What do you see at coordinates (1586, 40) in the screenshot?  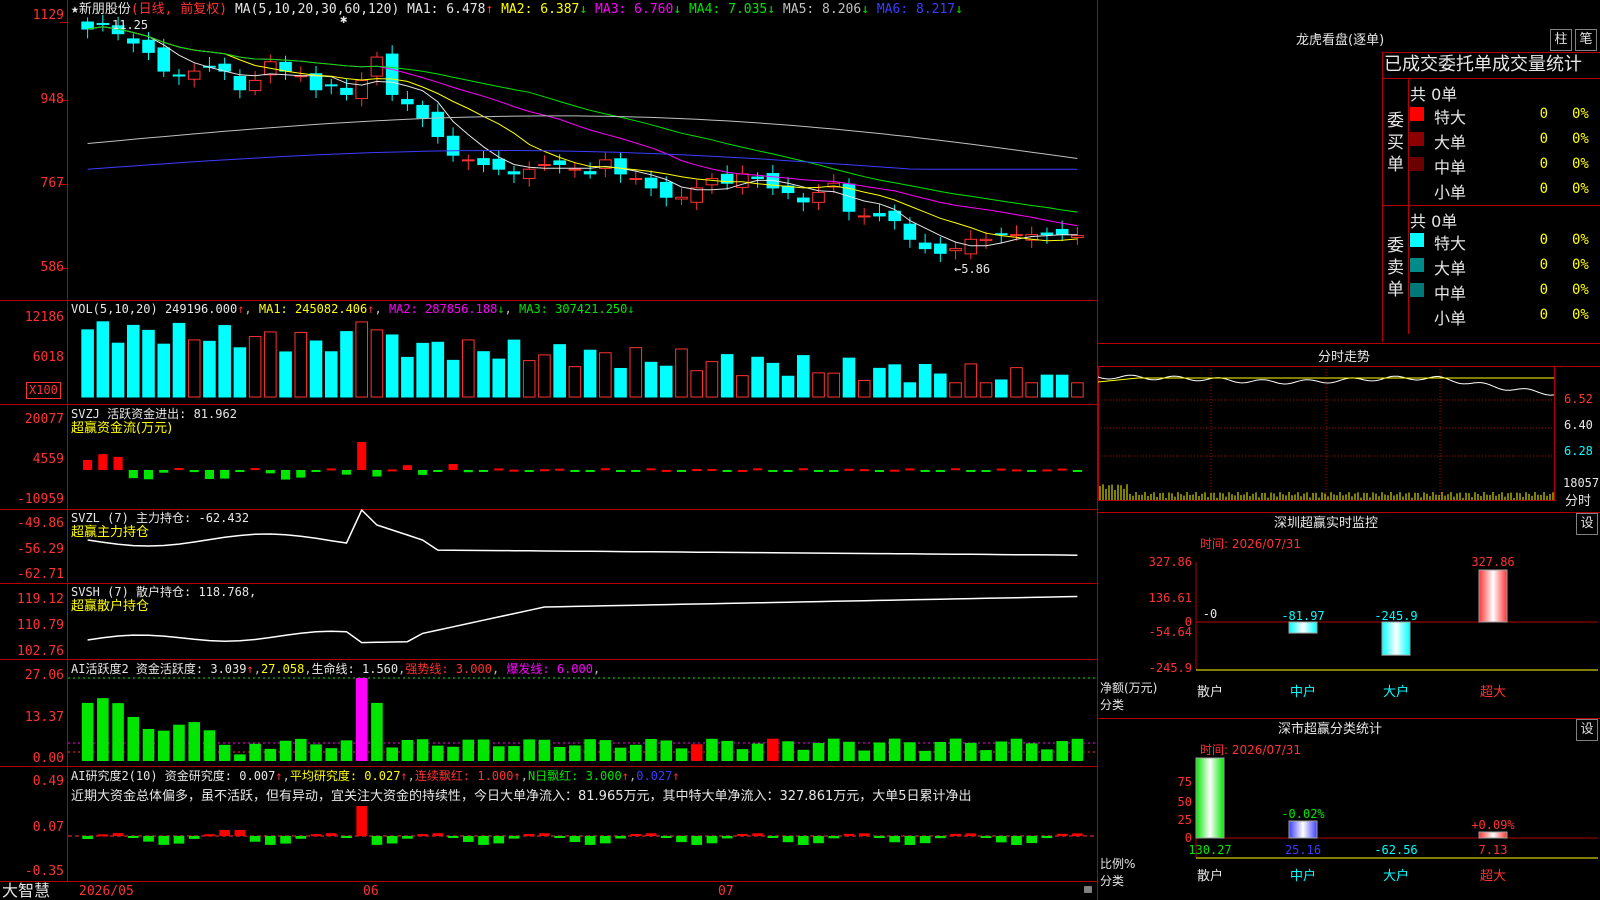 I see `lhb-tick-button: 笔` at bounding box center [1586, 40].